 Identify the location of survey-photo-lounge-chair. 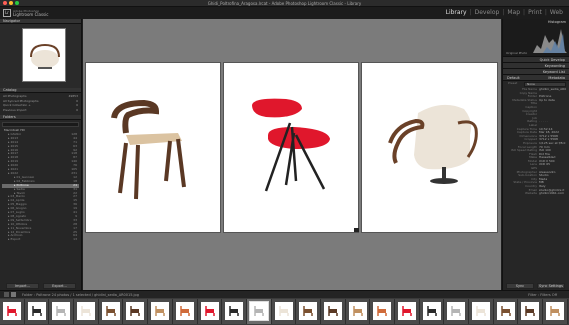
(429, 147).